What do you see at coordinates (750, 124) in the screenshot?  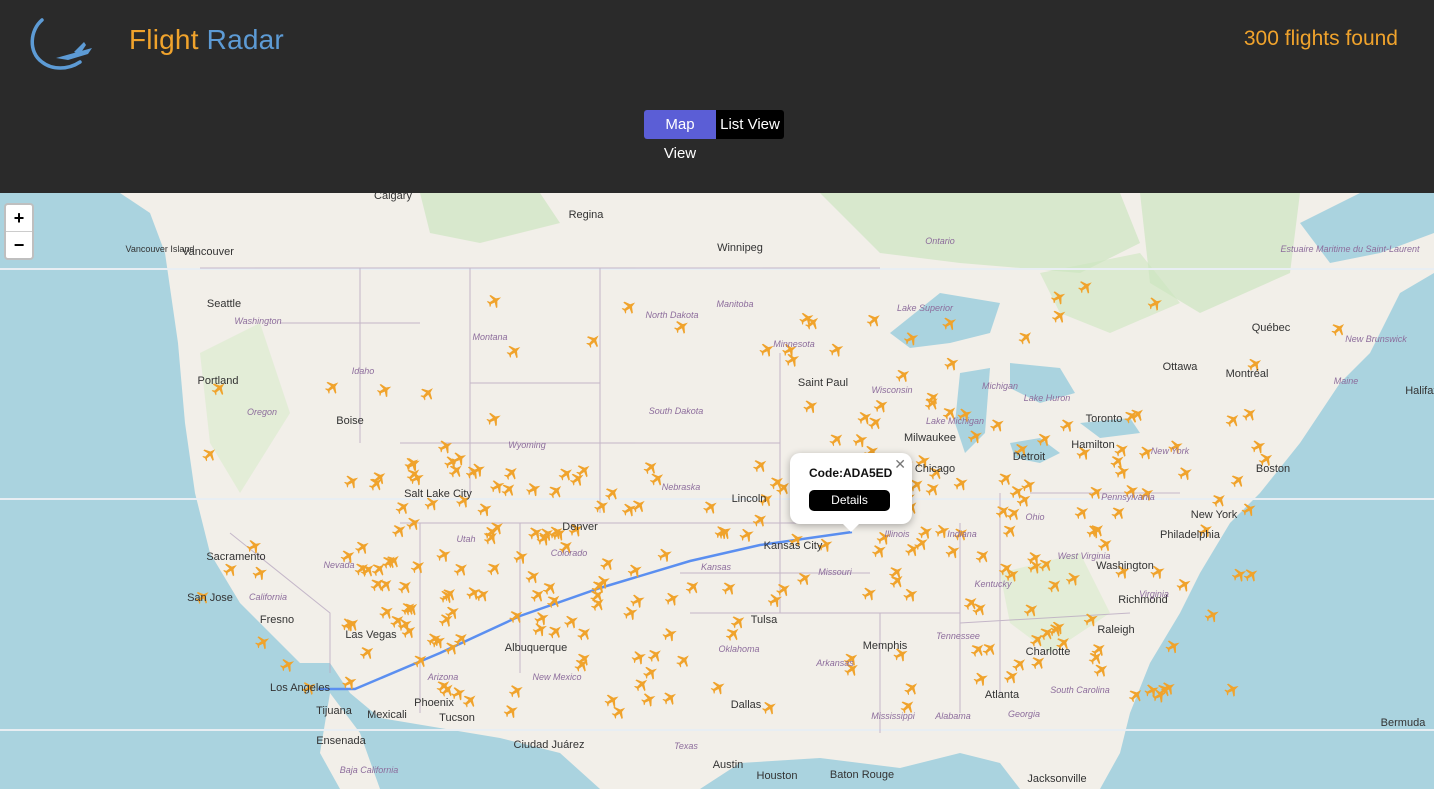 I see `list-view-button: List View` at bounding box center [750, 124].